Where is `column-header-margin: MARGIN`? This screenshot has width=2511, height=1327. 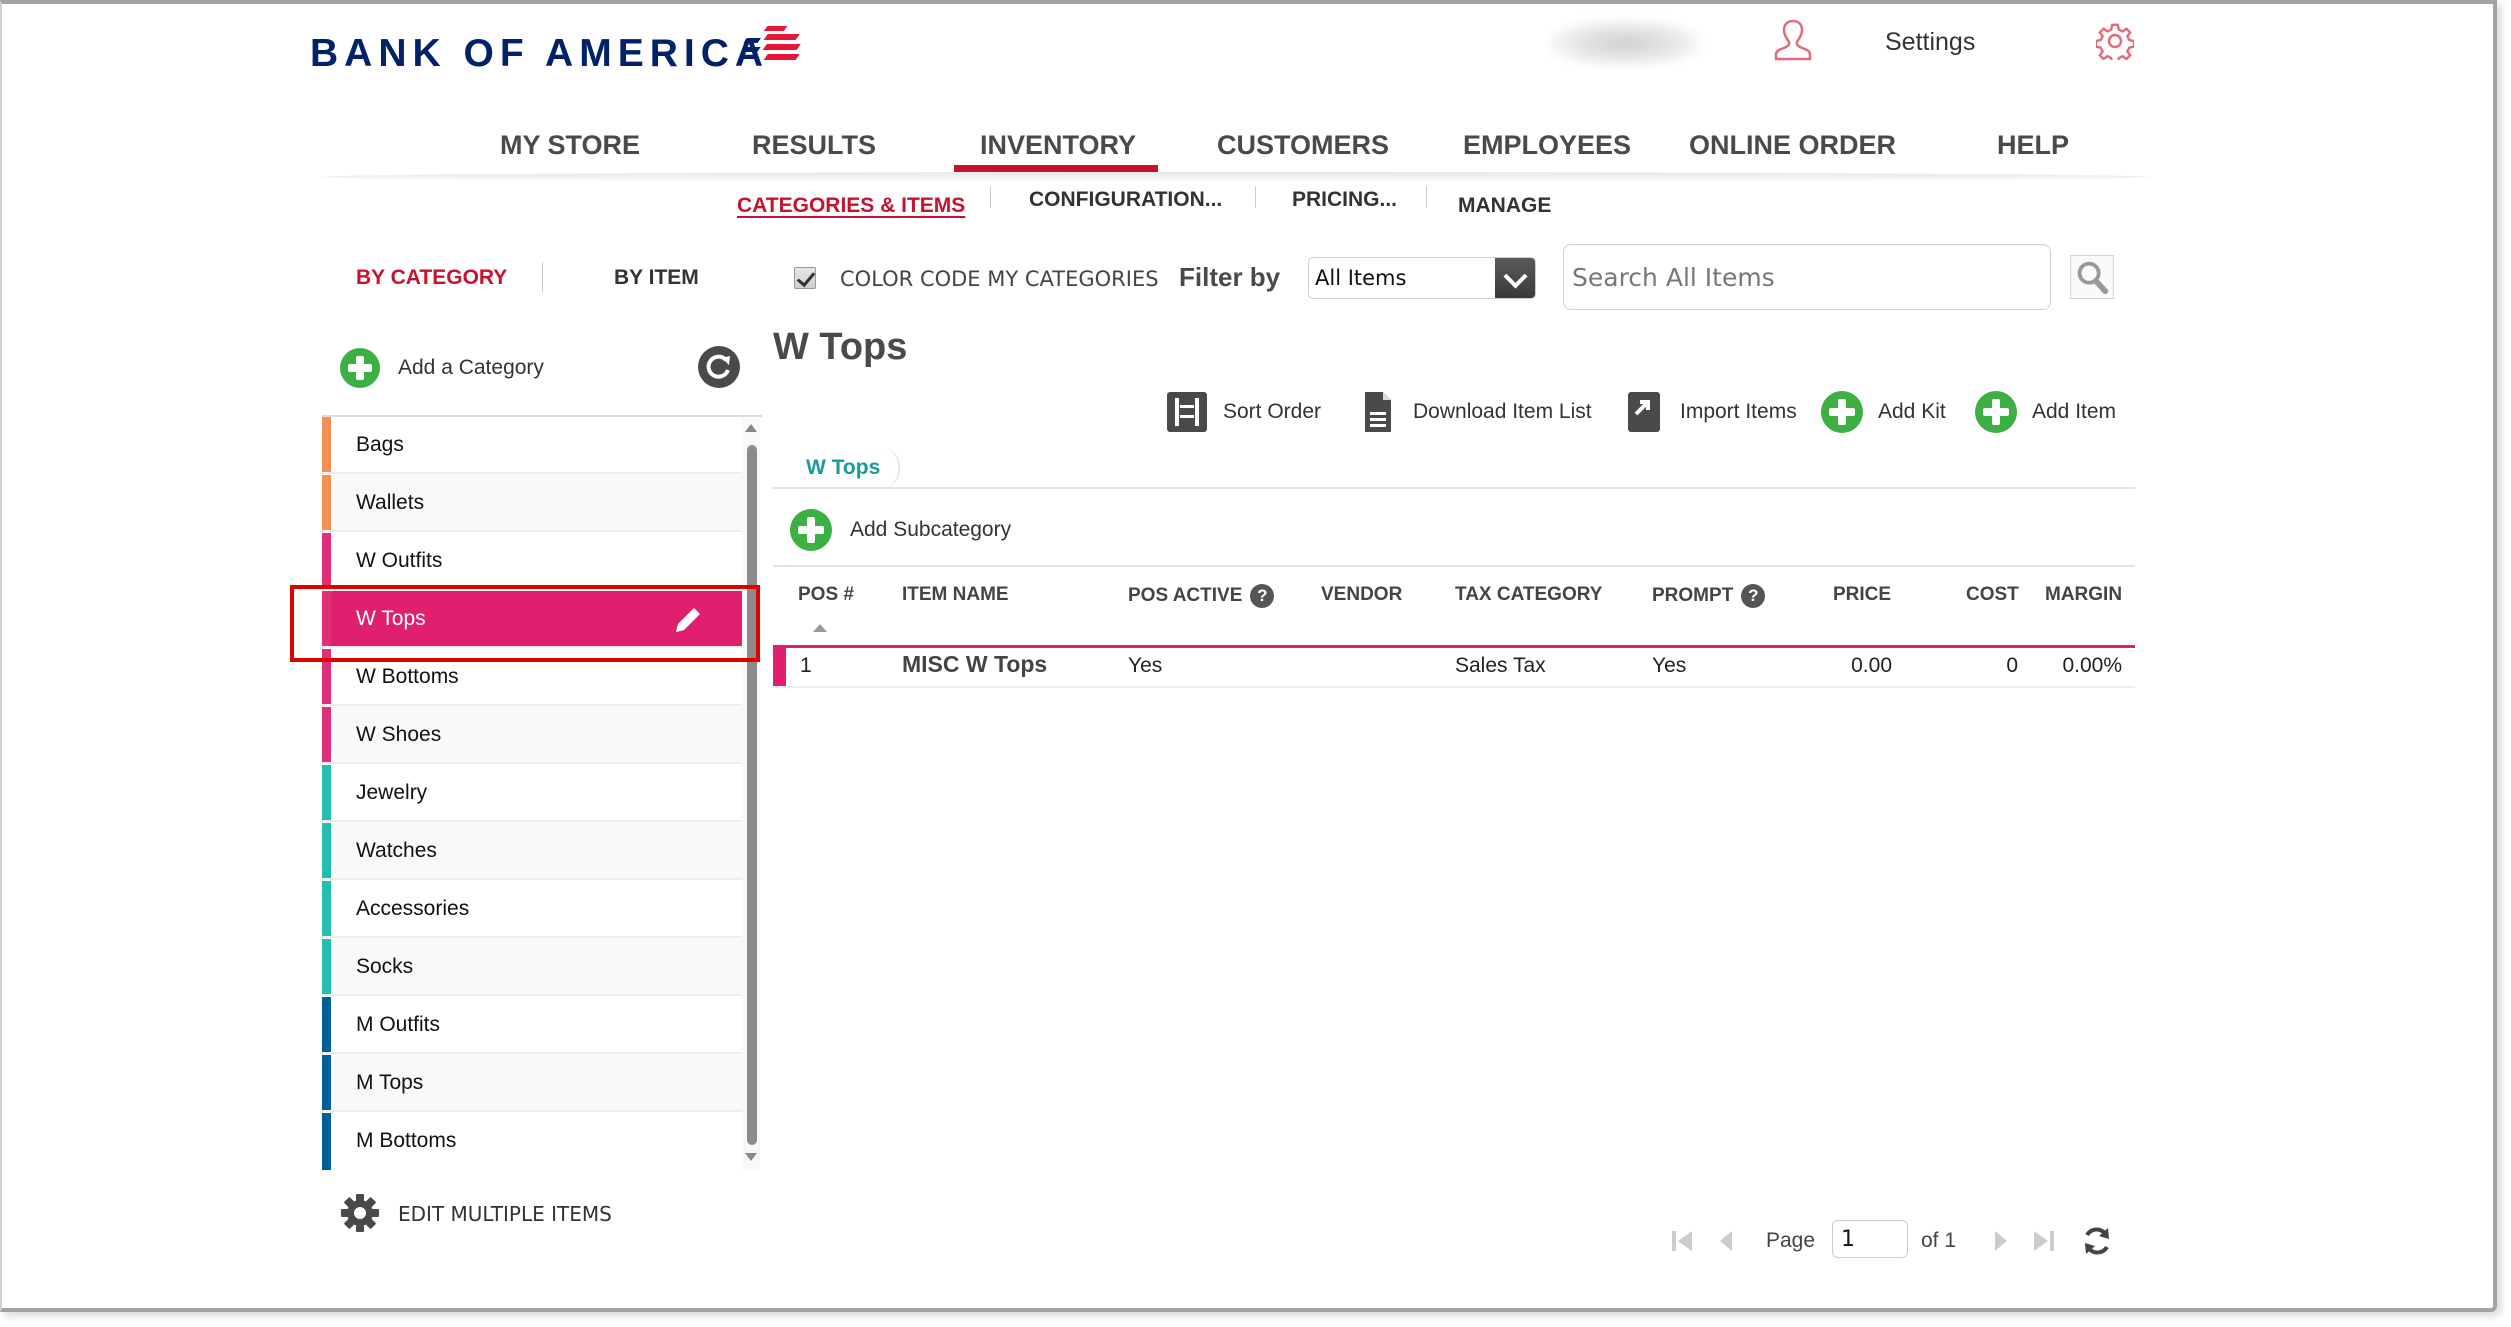
column-header-margin: MARGIN is located at coordinates (2083, 595).